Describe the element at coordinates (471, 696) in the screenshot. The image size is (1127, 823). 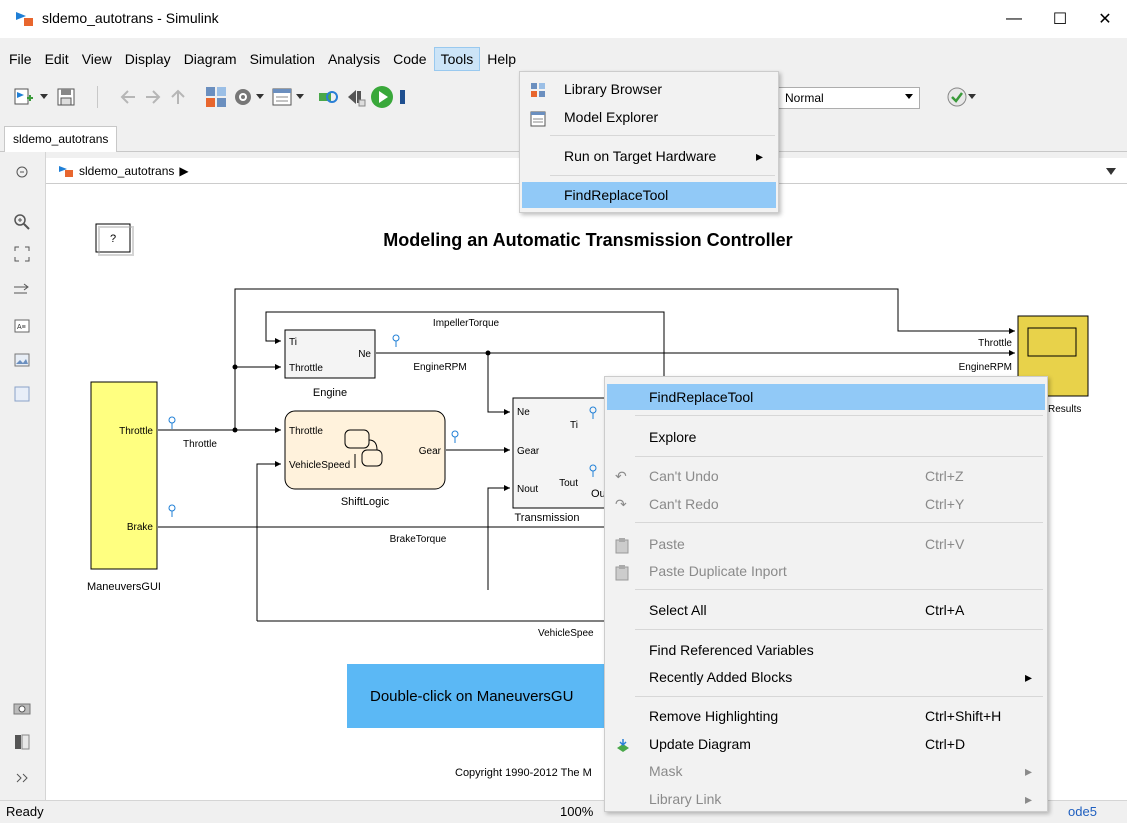
I see `banner-text: Double-click on ManeuversGU` at that location.